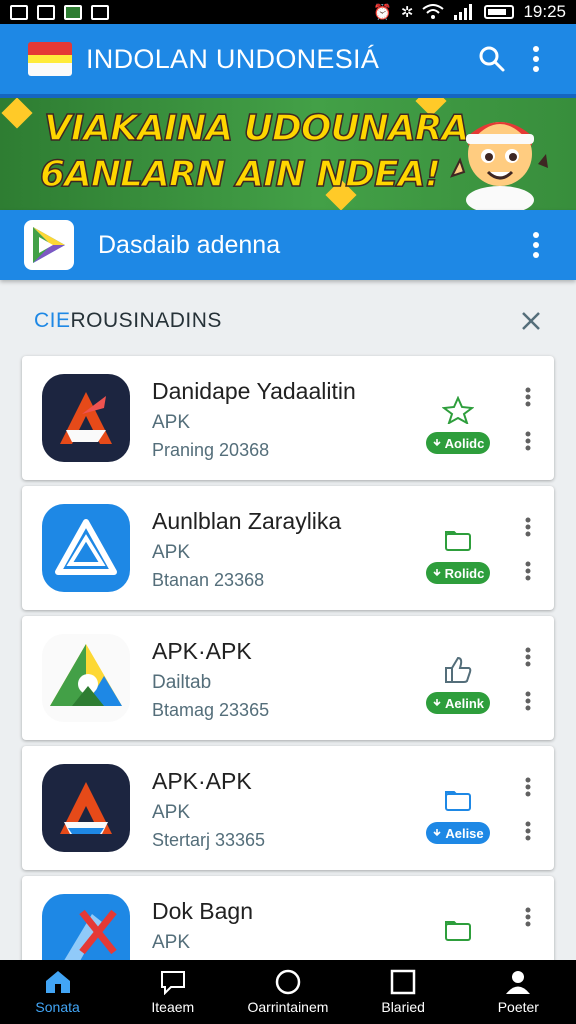 This screenshot has width=576, height=1024. What do you see at coordinates (288, 245) in the screenshot?
I see `featured-app-bar: Dasdaib adenna` at bounding box center [288, 245].